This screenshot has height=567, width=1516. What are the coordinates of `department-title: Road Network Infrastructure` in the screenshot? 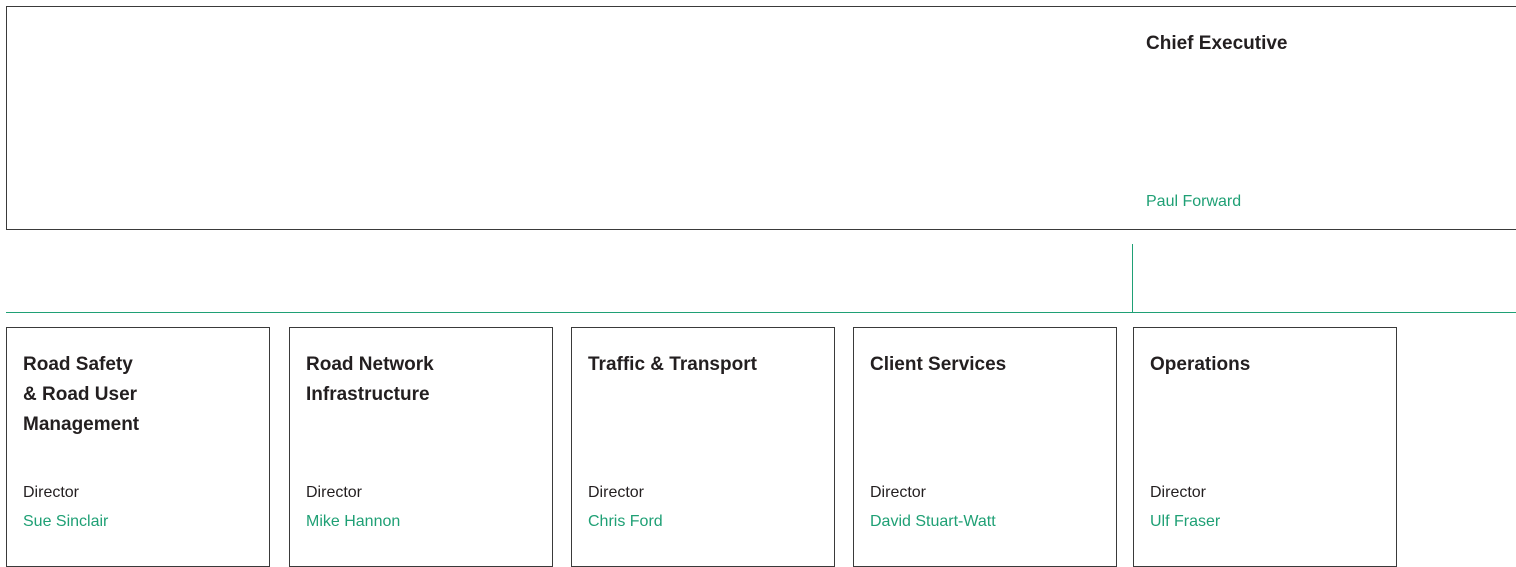 It's located at (370, 379).